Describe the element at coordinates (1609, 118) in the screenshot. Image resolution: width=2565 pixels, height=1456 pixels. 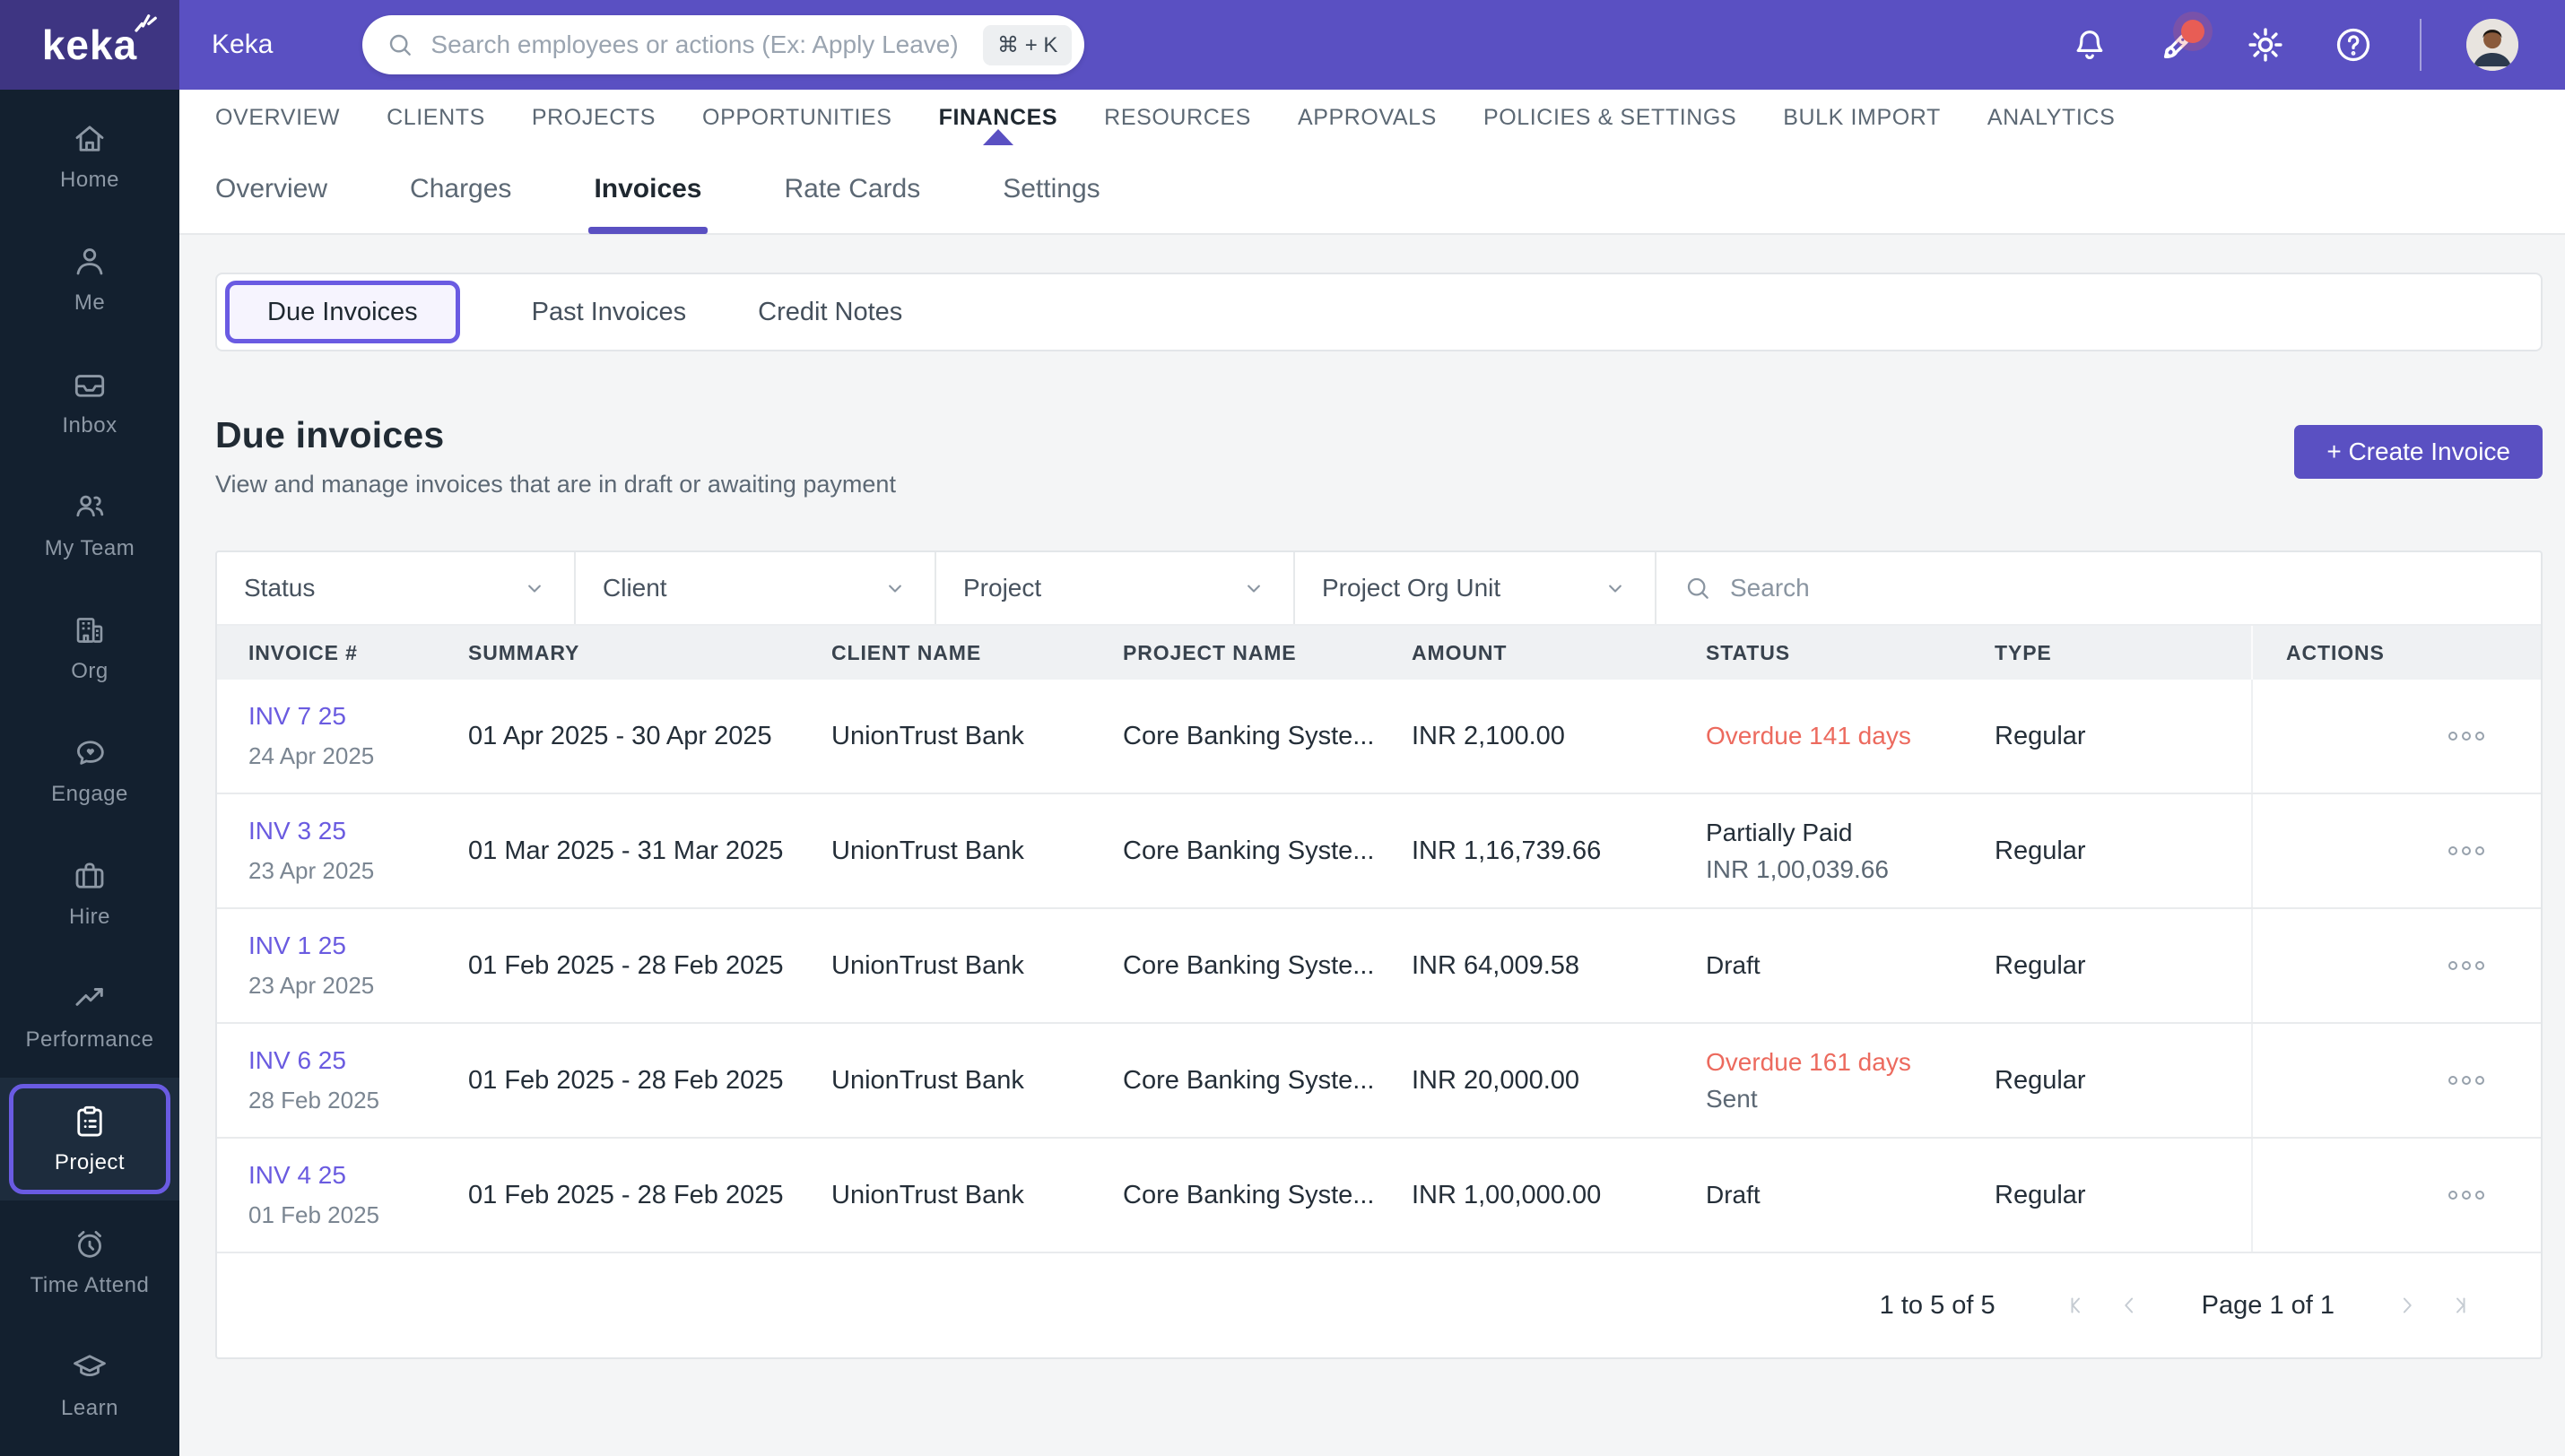
I see `tab-policies-settings: POLICIES & SETTINGS` at that location.